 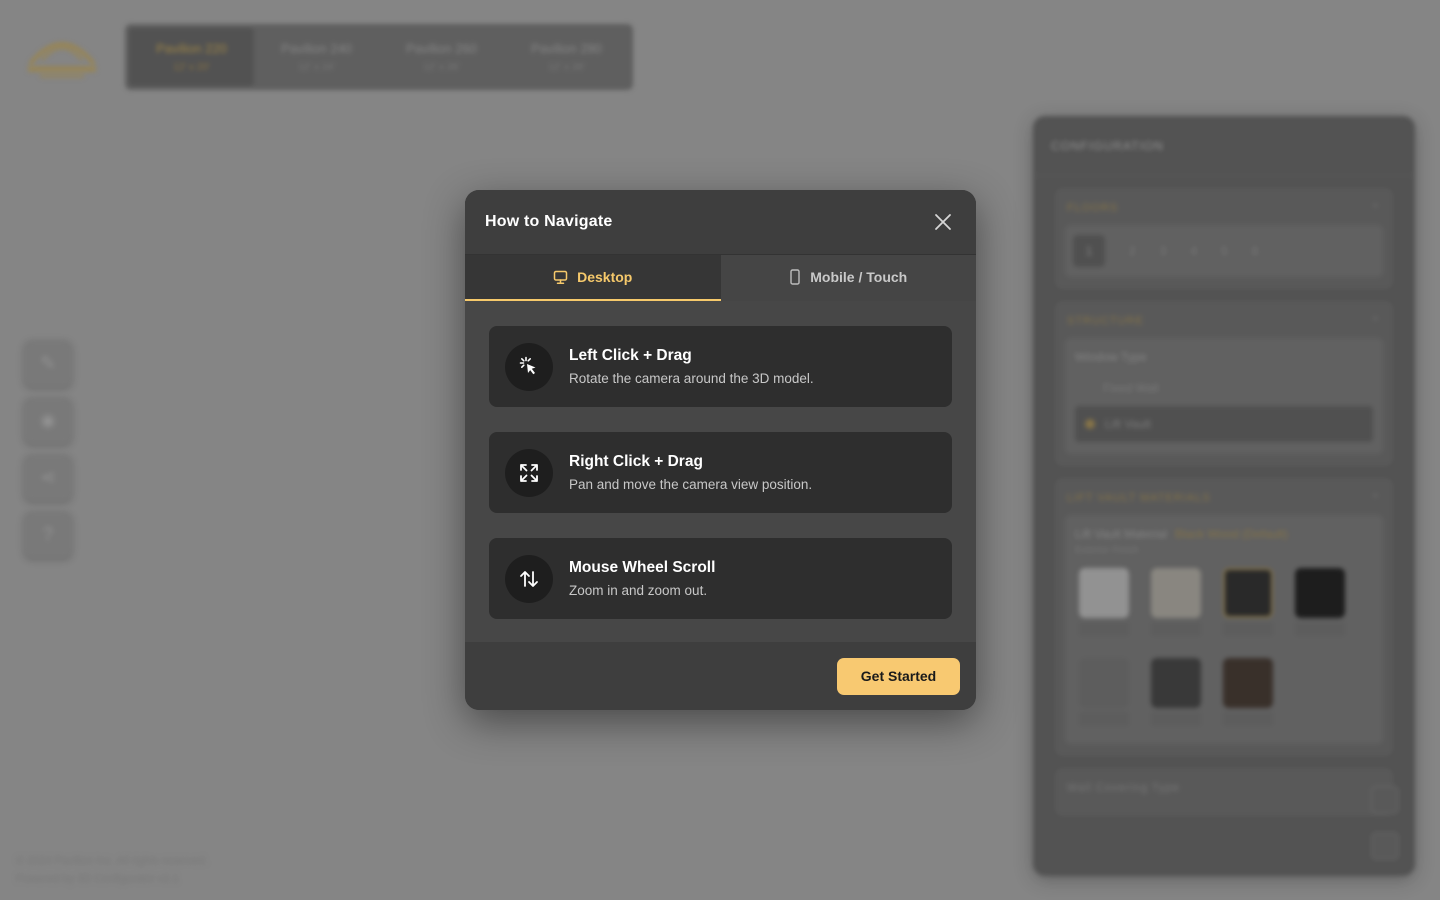 What do you see at coordinates (859, 277) in the screenshot?
I see `tab-label: Mobile / Touch` at bounding box center [859, 277].